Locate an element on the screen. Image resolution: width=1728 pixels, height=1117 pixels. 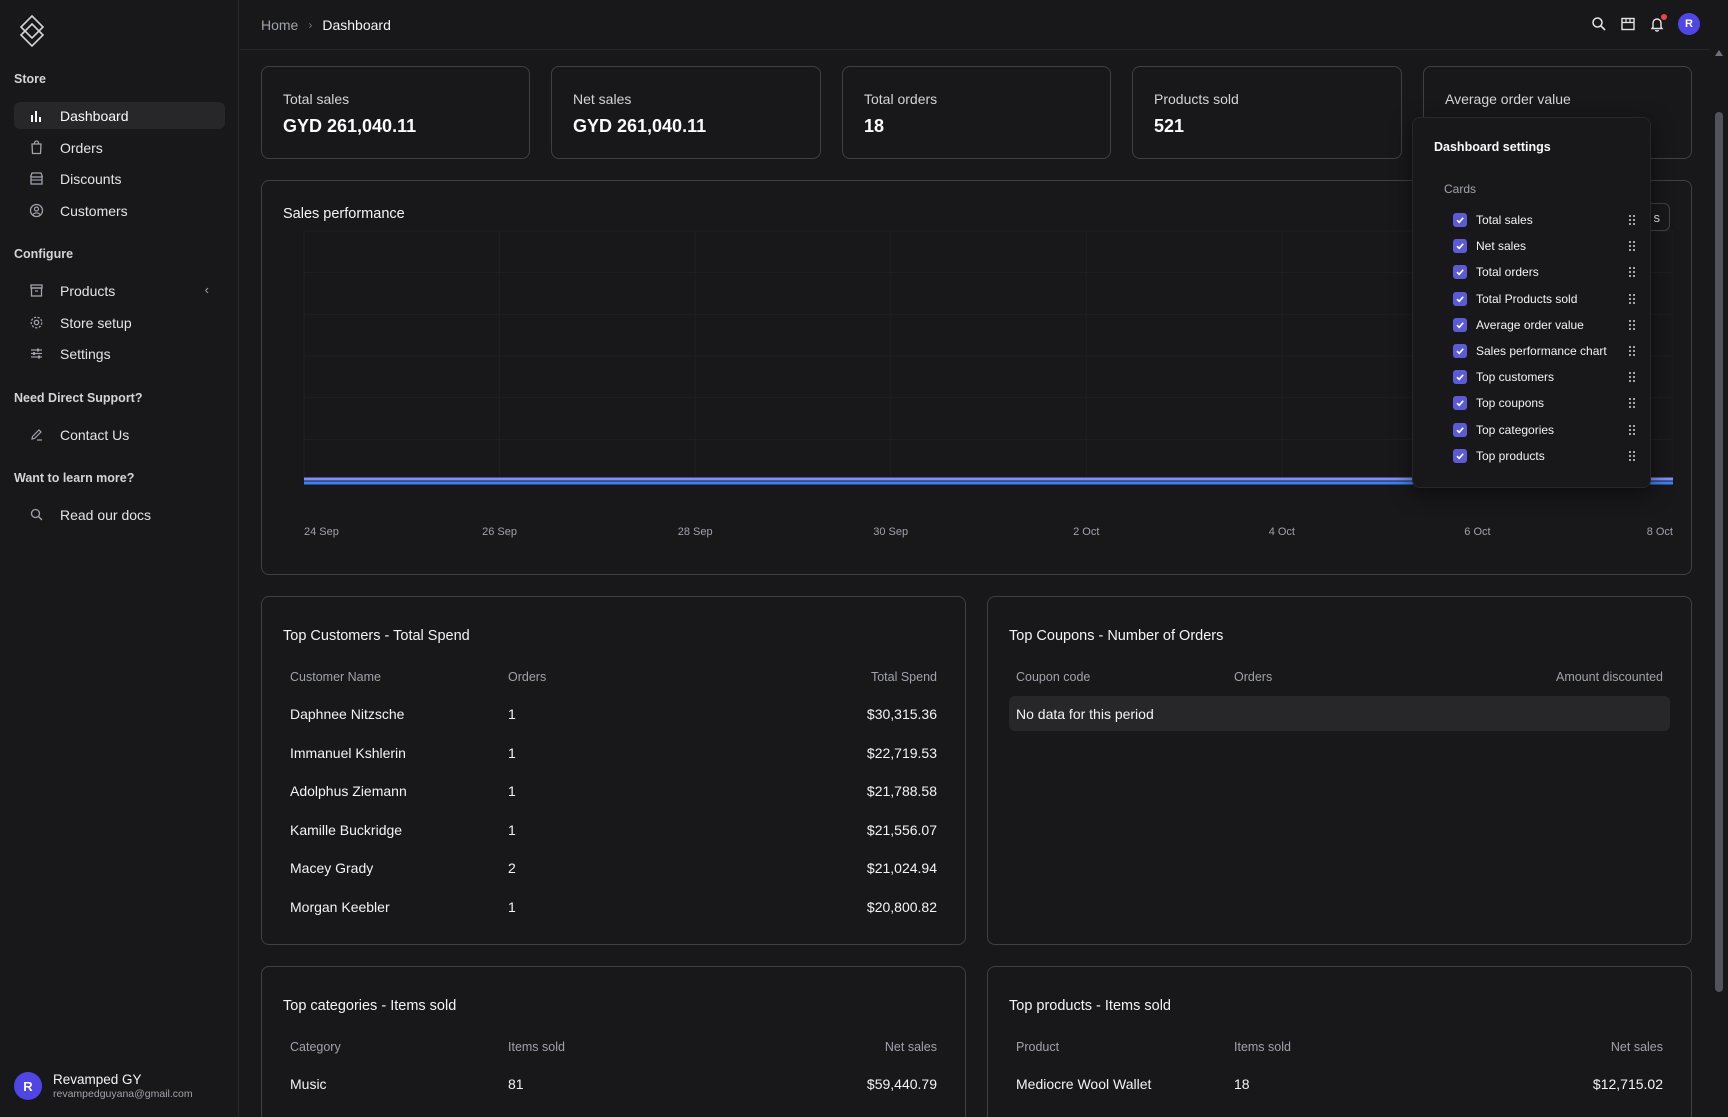
table-cell: $30,315.36 is located at coordinates (901, 714).